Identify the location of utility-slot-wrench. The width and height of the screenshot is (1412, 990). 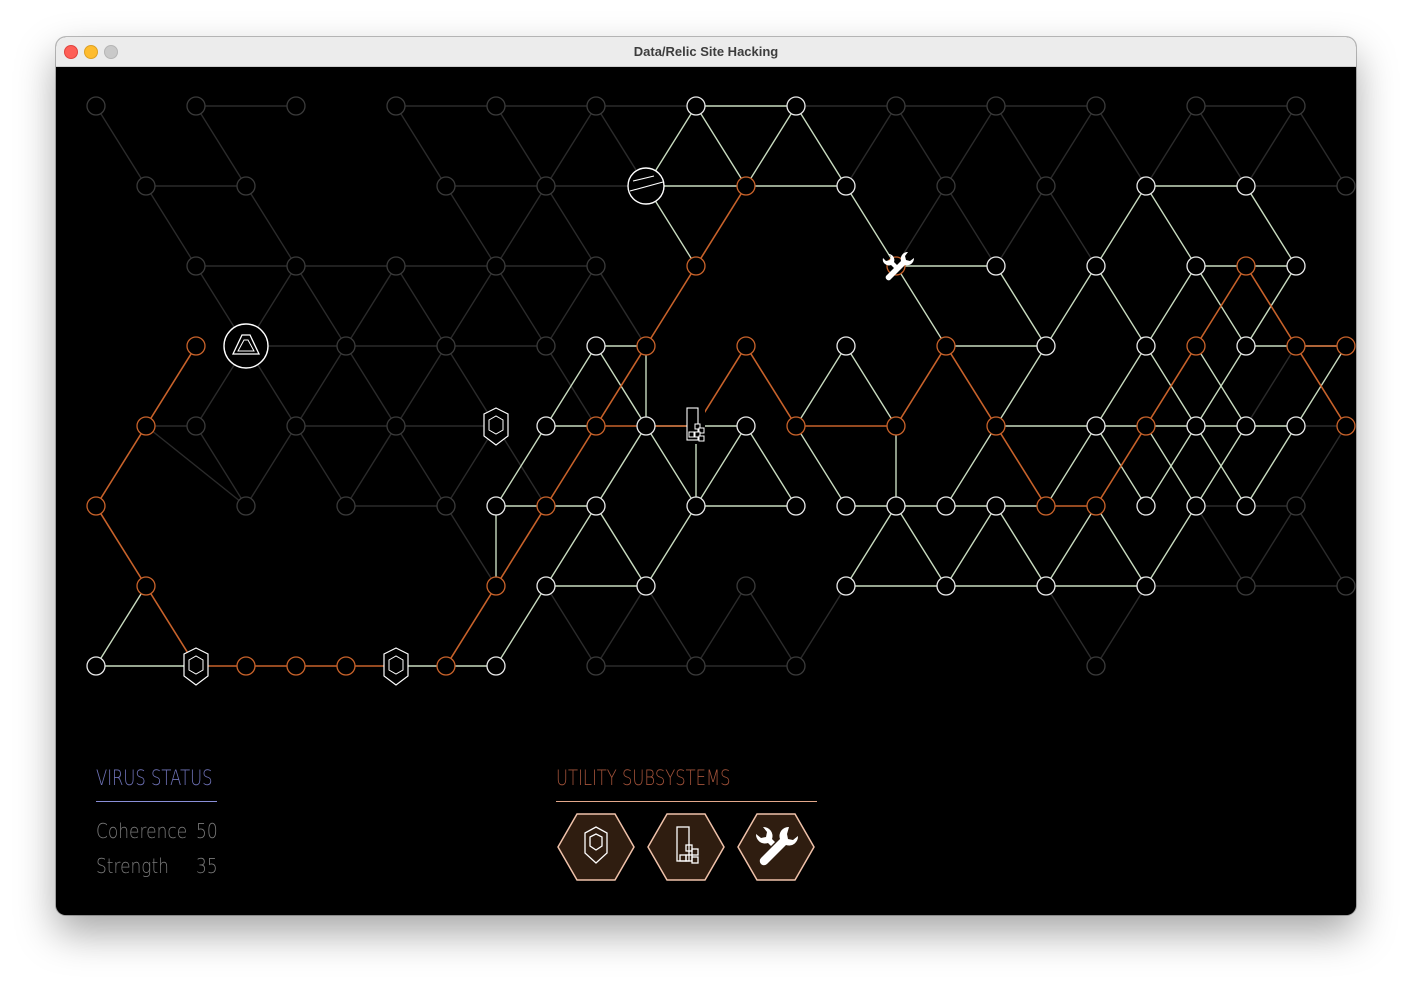
(776, 847).